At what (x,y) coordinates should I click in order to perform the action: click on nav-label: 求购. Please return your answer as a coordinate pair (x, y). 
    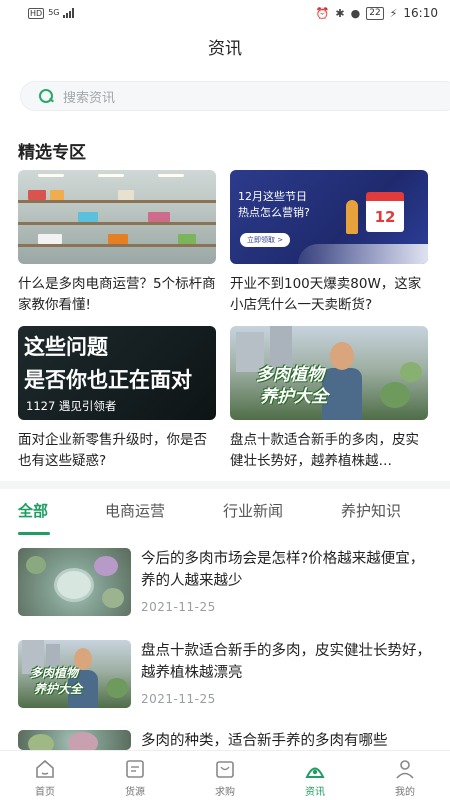
    Looking at the image, I should click on (225, 792).